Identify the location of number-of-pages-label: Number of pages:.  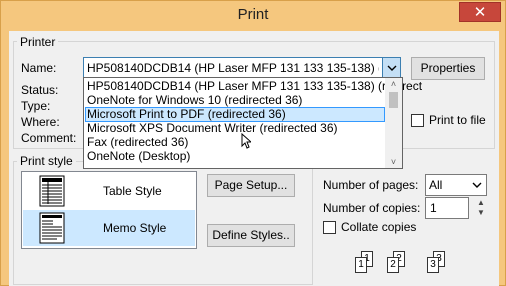
(371, 185).